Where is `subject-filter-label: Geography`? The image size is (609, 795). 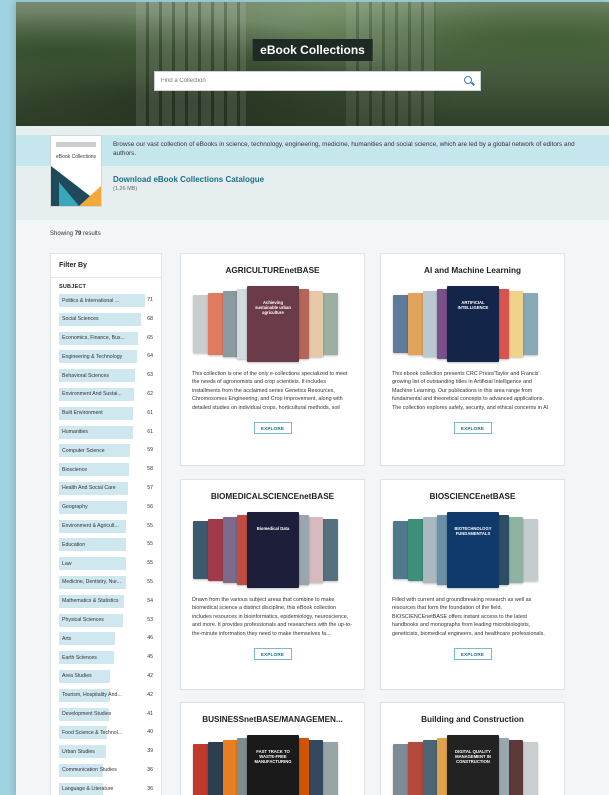 subject-filter-label: Geography is located at coordinates (75, 507).